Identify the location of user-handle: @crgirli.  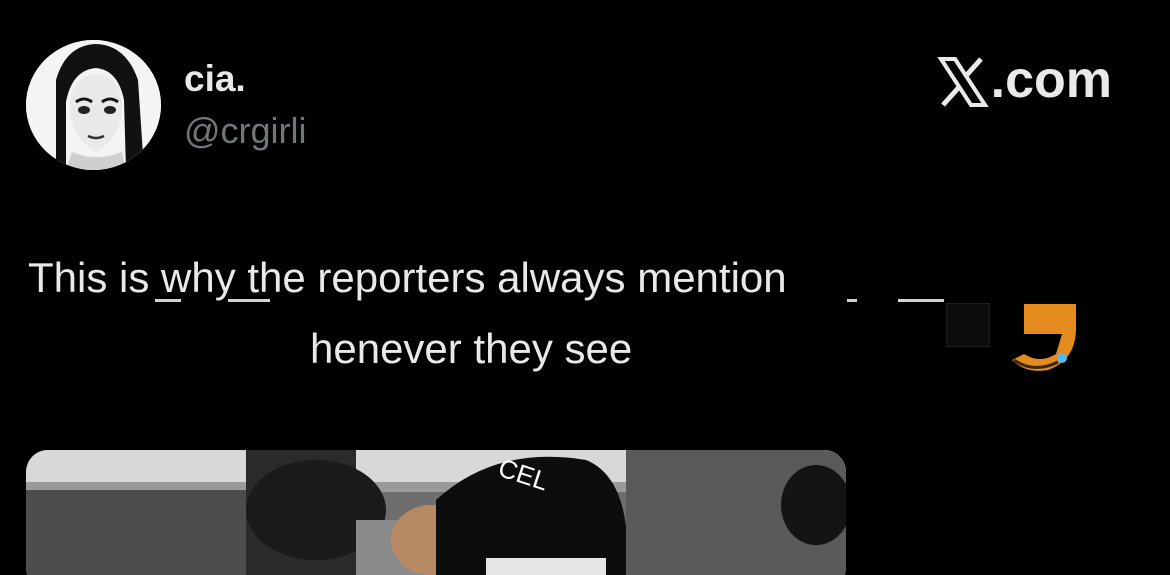
(245, 131).